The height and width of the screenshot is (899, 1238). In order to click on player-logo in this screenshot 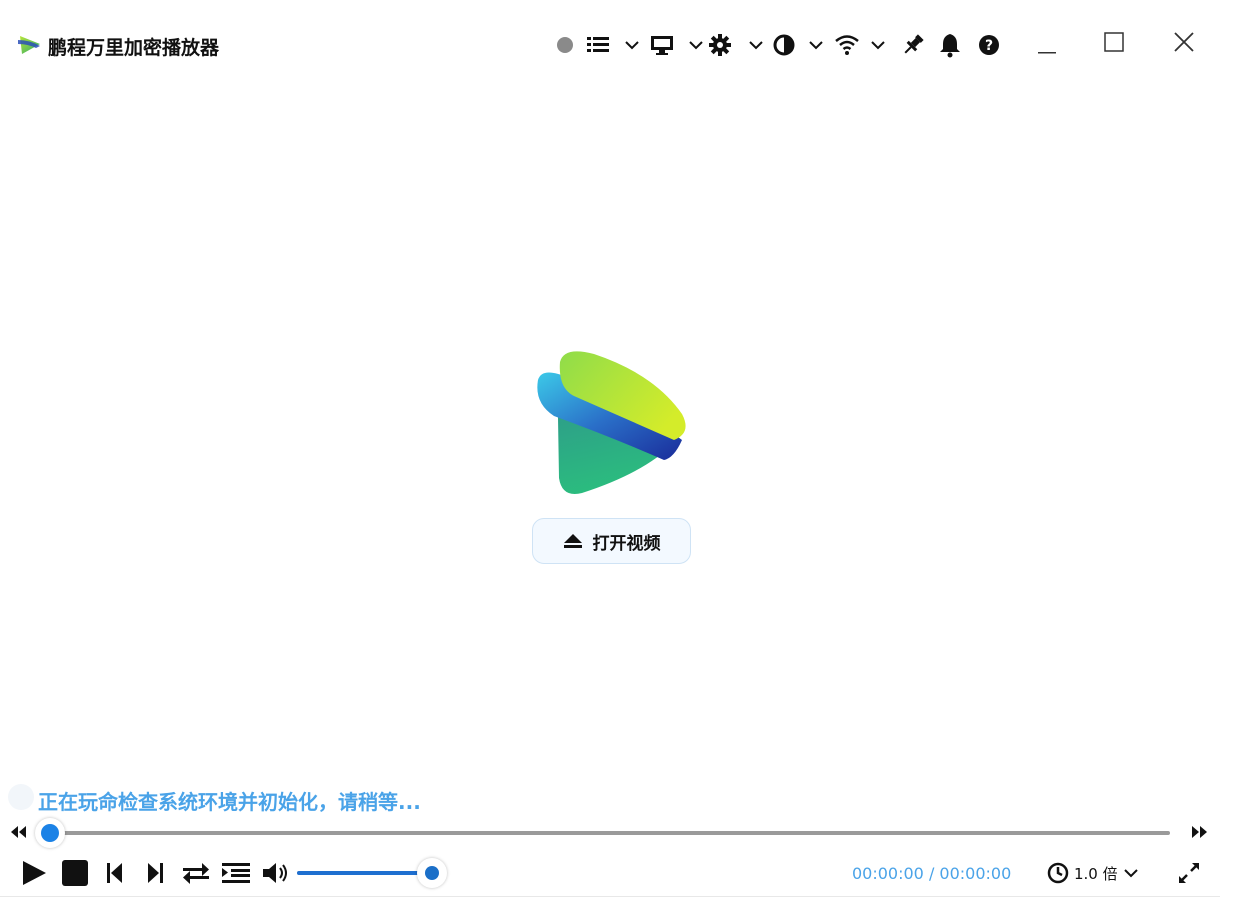, I will do `click(609, 425)`.